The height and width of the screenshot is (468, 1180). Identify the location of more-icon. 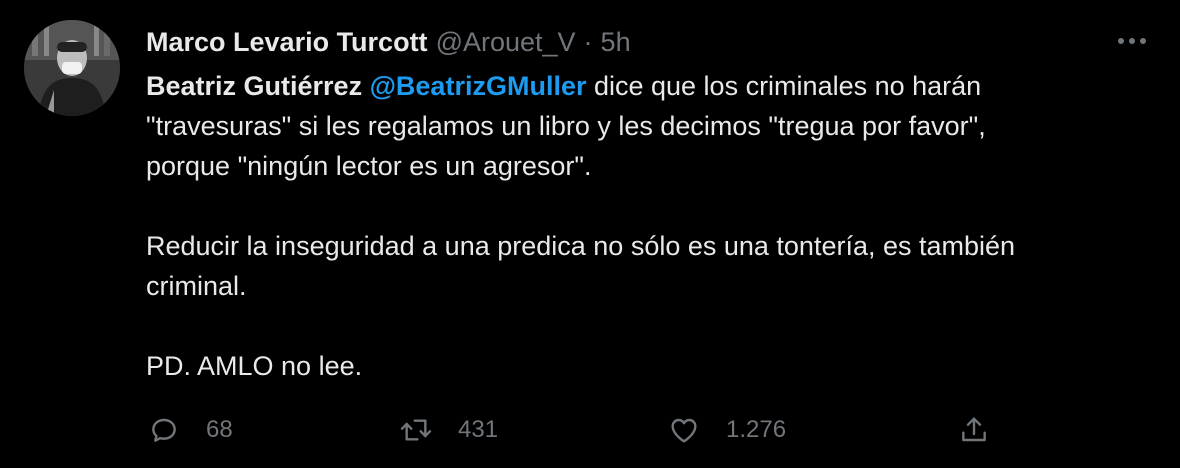
(1132, 41).